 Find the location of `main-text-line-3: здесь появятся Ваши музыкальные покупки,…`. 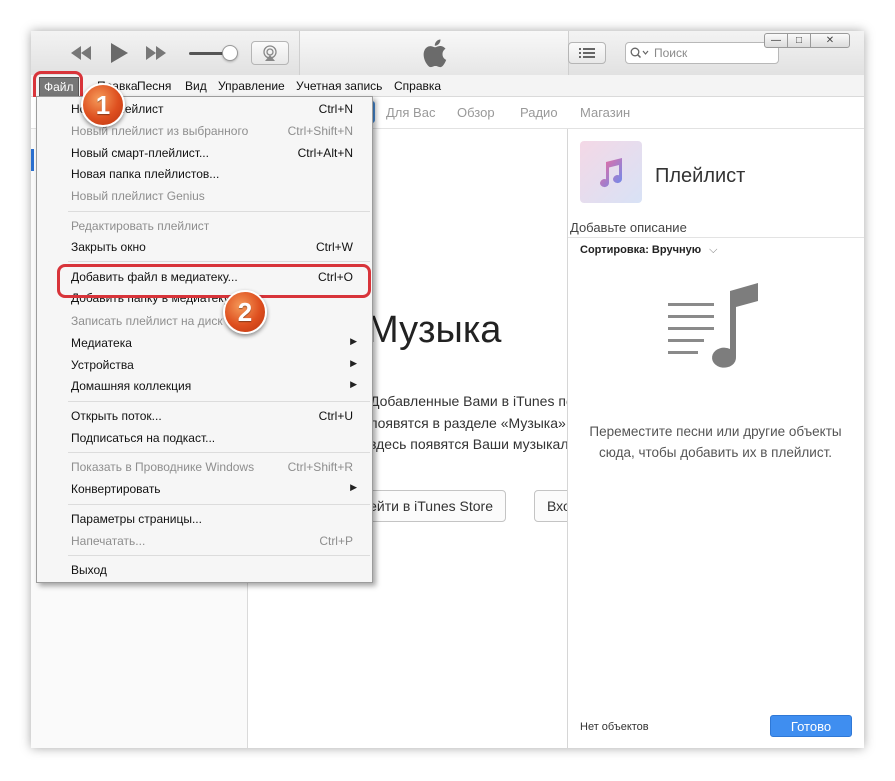

main-text-line-3: здесь появятся Ваши музыкальные покупки,… is located at coordinates (468, 444).